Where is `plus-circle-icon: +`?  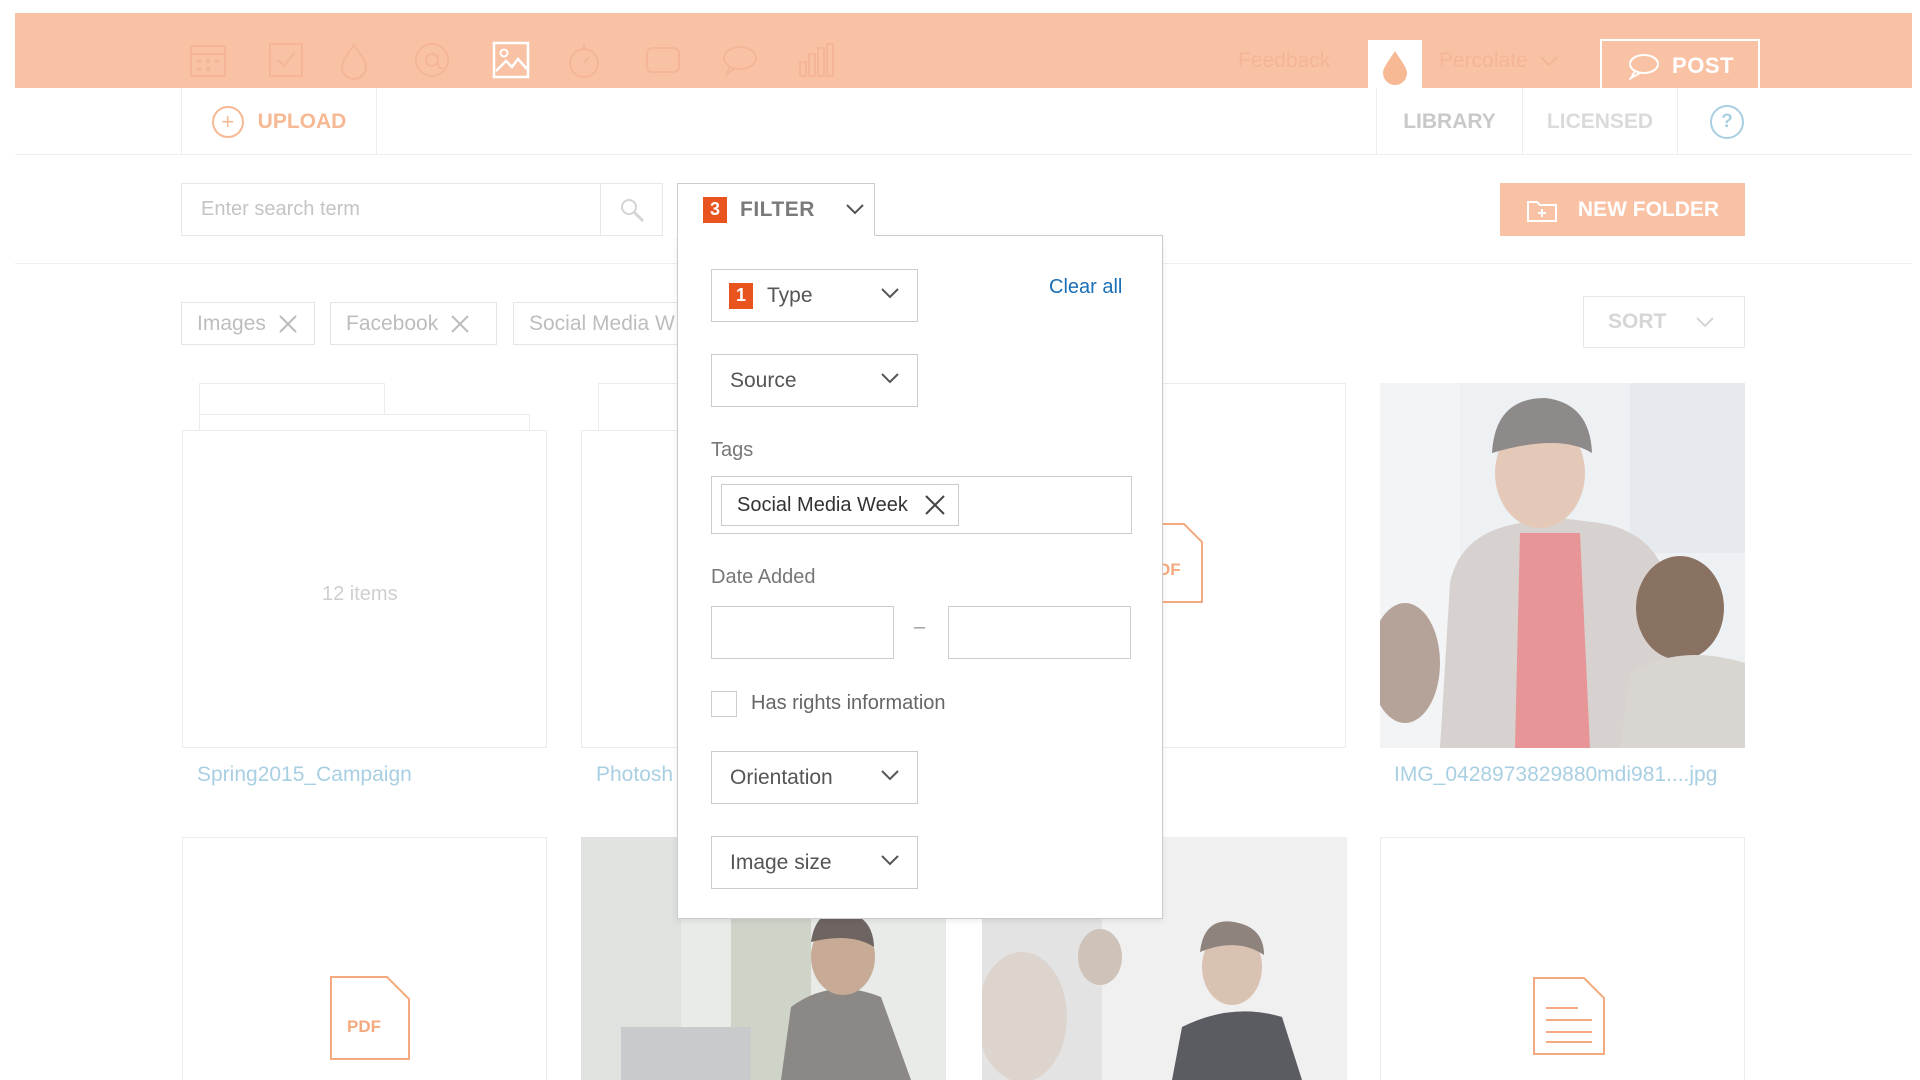 plus-circle-icon: + is located at coordinates (227, 121).